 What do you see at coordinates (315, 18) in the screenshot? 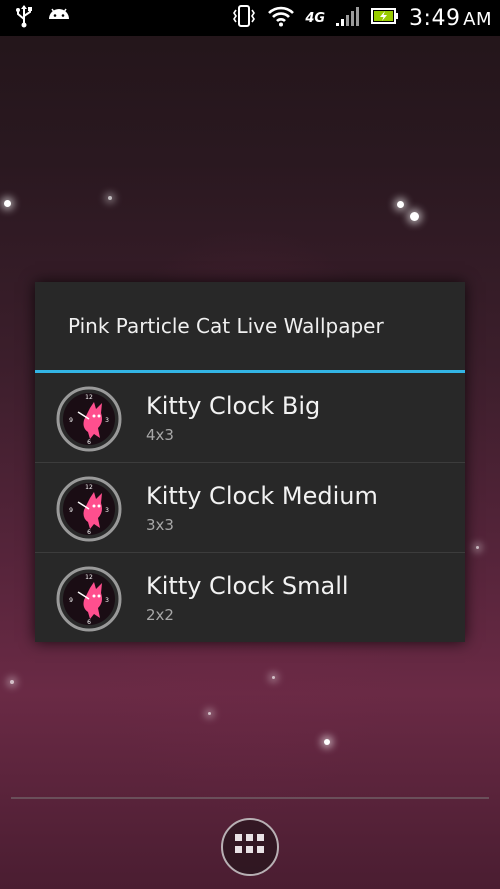
I see `network-type-label: 4G` at bounding box center [315, 18].